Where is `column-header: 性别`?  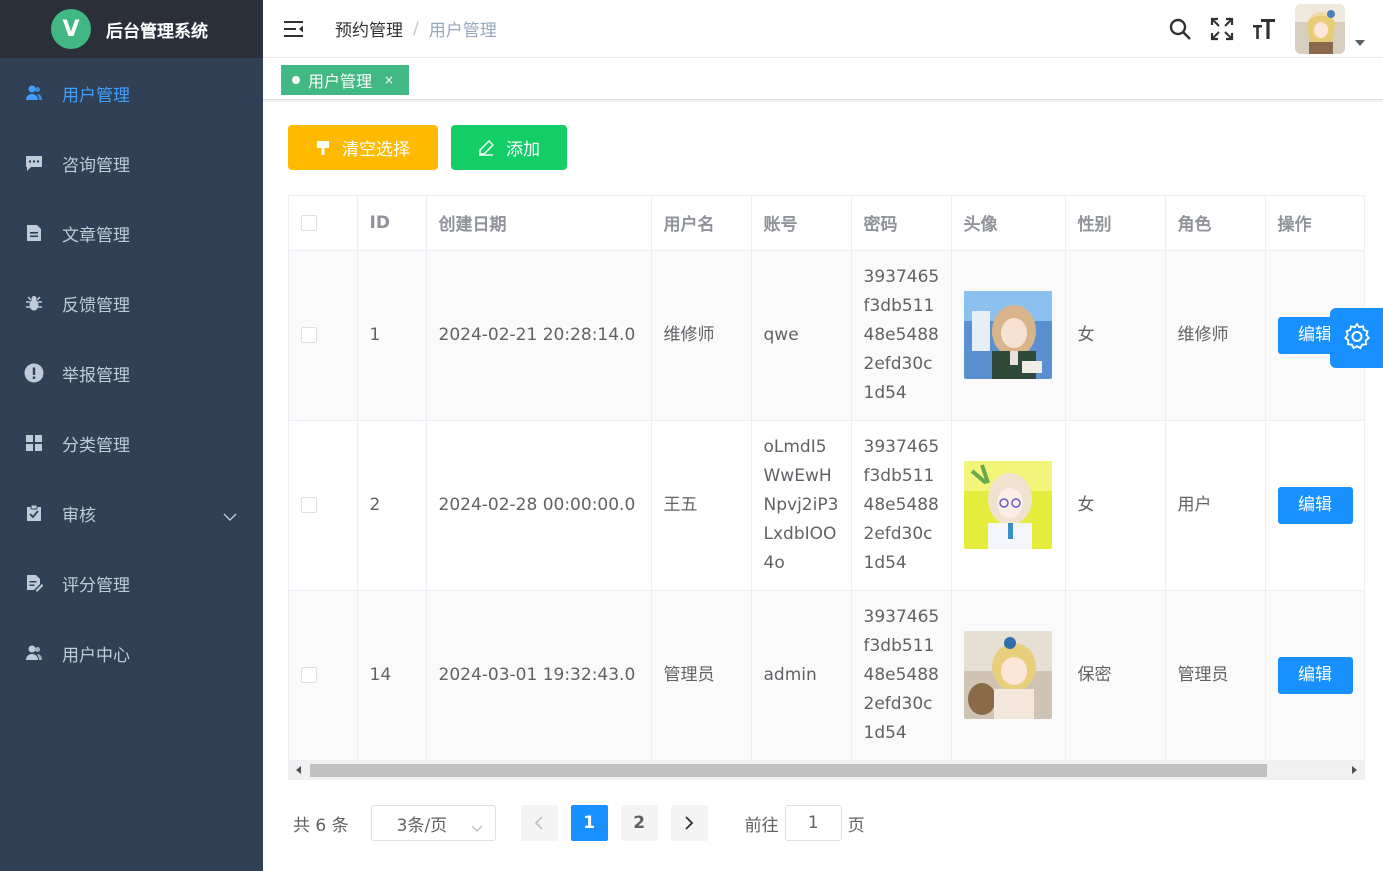 column-header: 性别 is located at coordinates (1115, 223).